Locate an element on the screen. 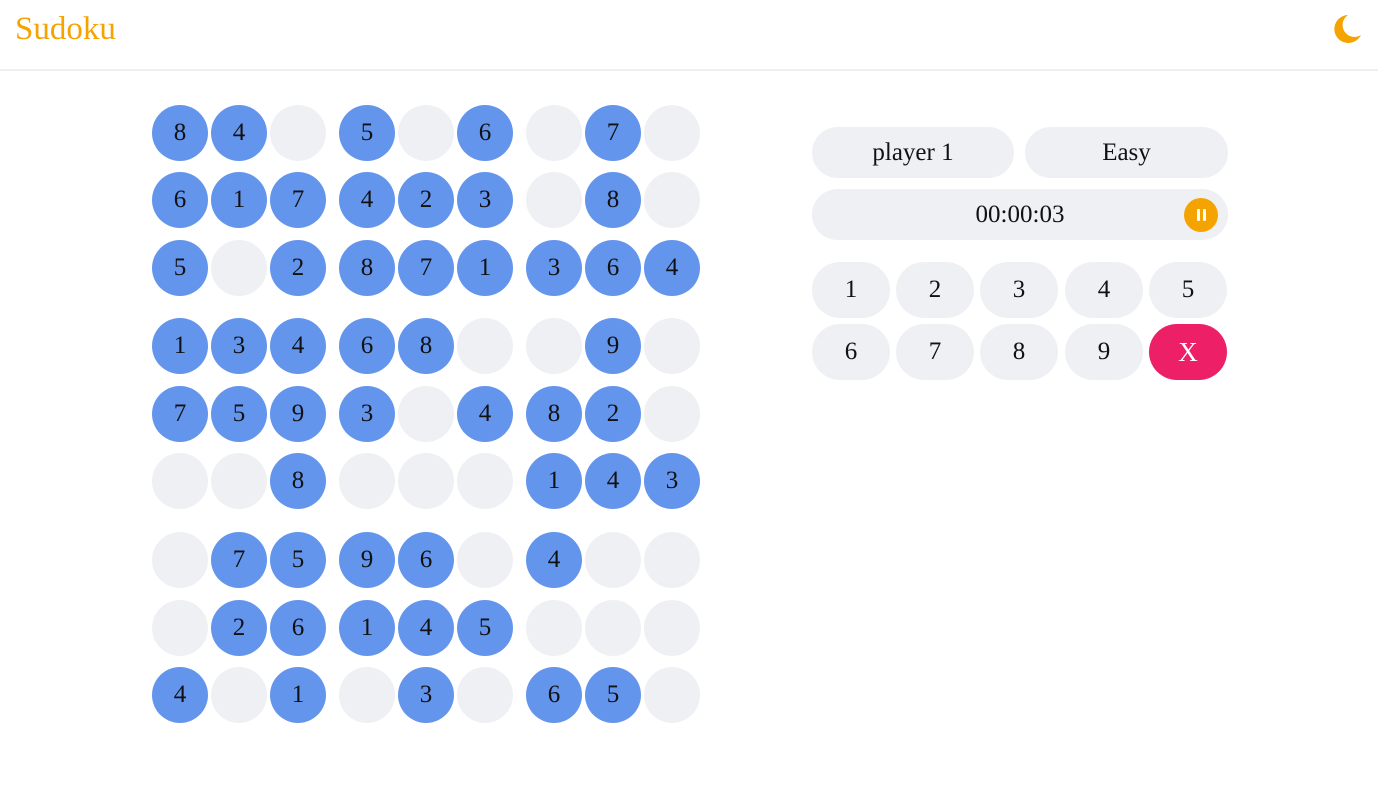 The image size is (1378, 787). cell-r3c1: 5 is located at coordinates (180, 268).